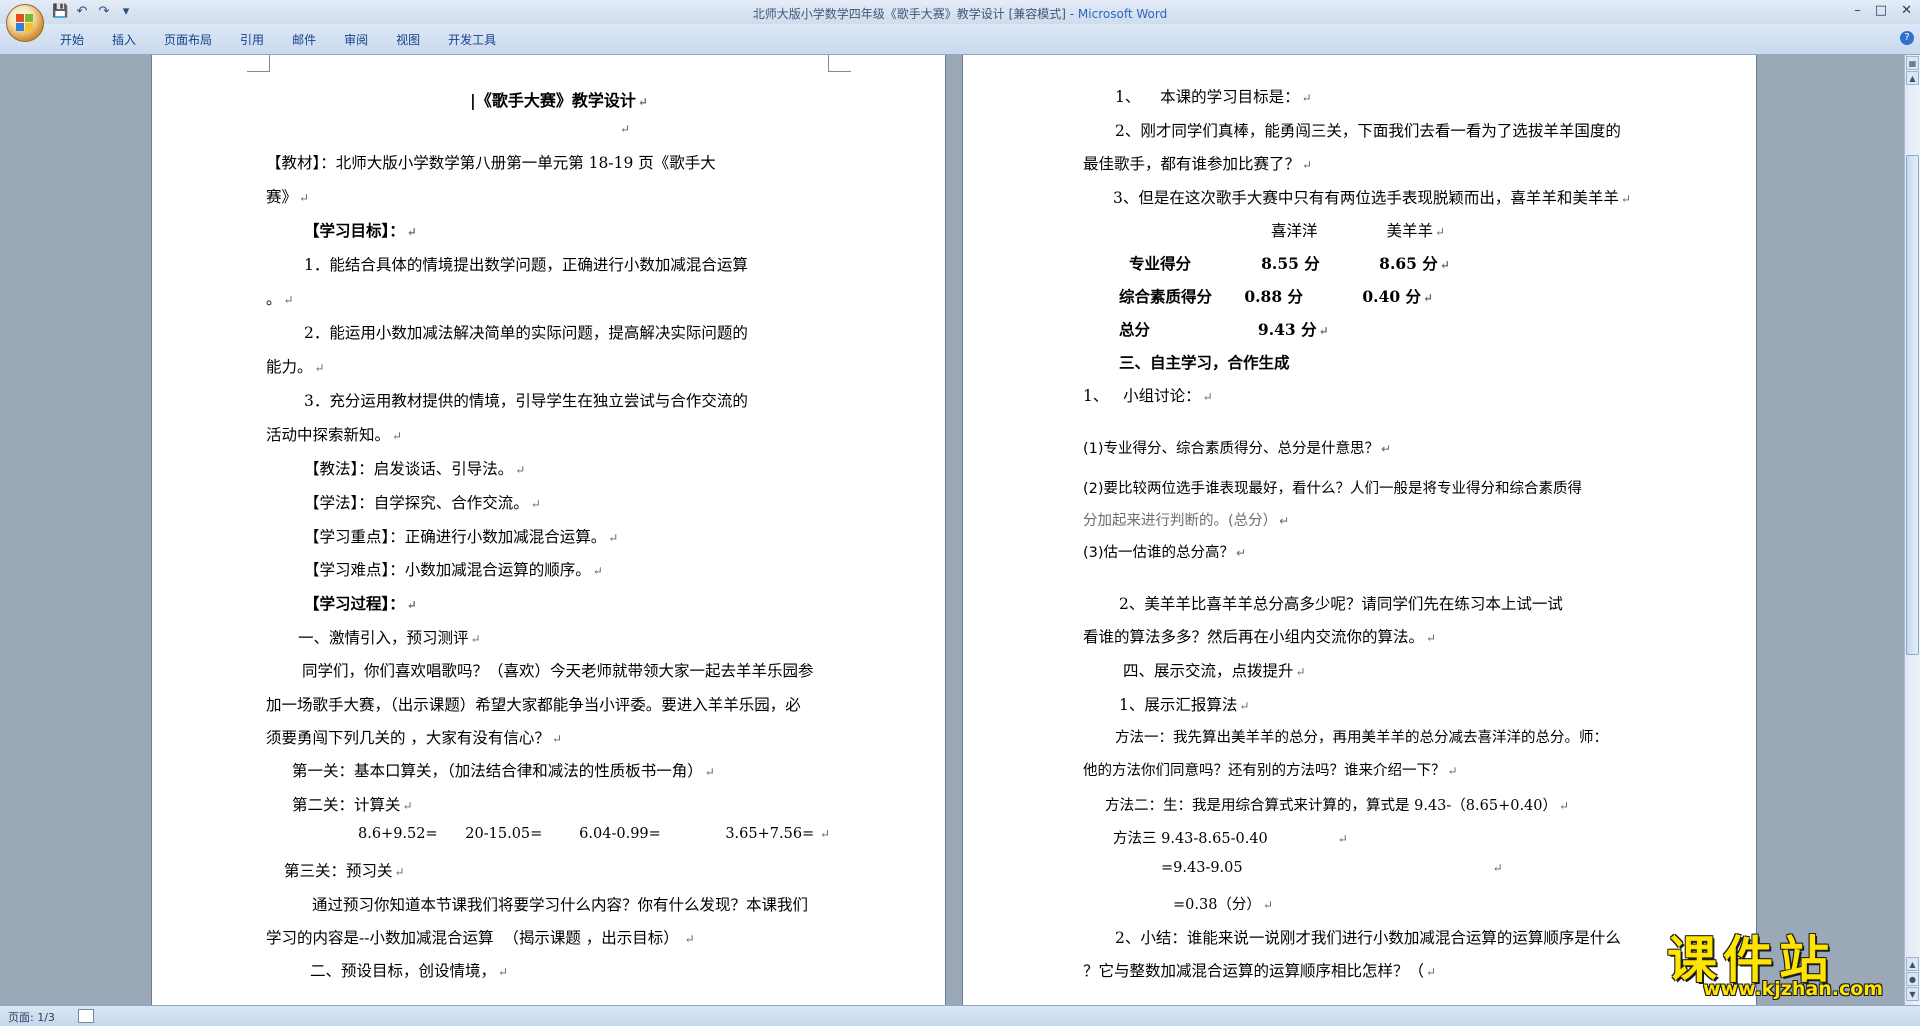  What do you see at coordinates (960, 1015) in the screenshot?
I see `status-bar: 页面: 1/3` at bounding box center [960, 1015].